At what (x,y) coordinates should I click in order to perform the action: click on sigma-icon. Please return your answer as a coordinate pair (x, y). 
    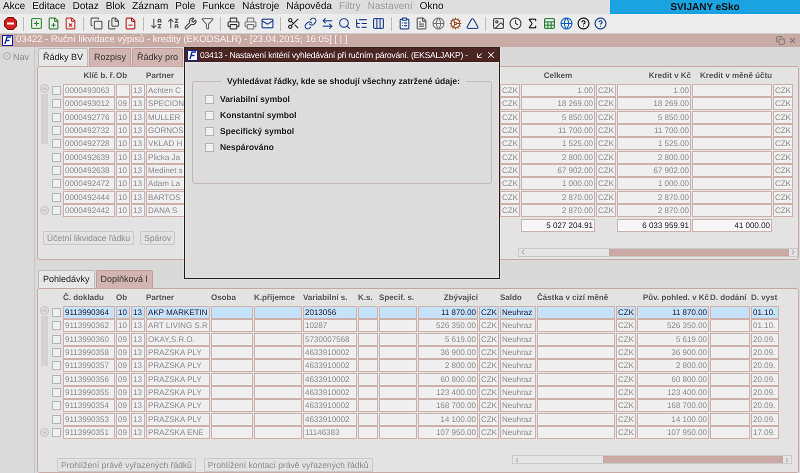
    Looking at the image, I should click on (532, 23).